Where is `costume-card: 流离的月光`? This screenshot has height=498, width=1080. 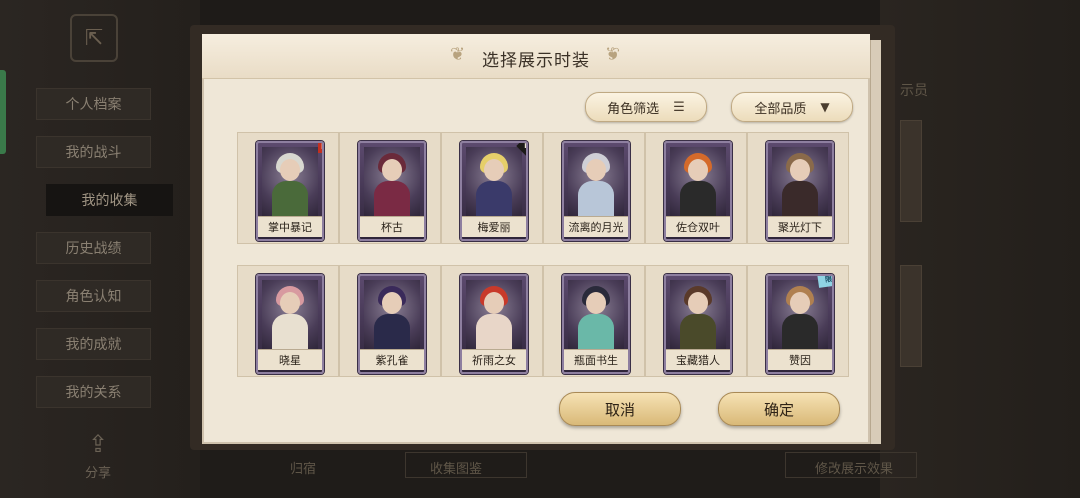
costume-card: 流离的月光 is located at coordinates (596, 191).